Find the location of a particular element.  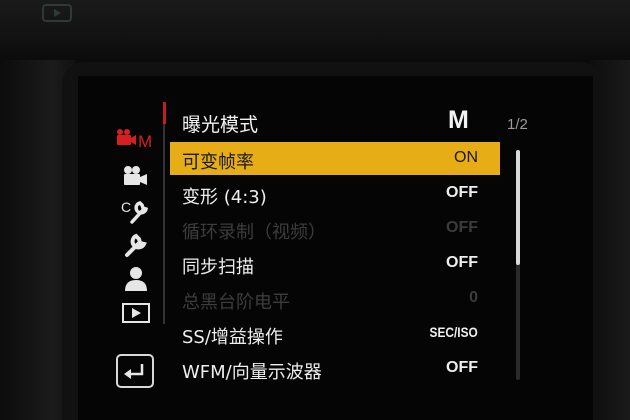

return-icon is located at coordinates (134, 371).